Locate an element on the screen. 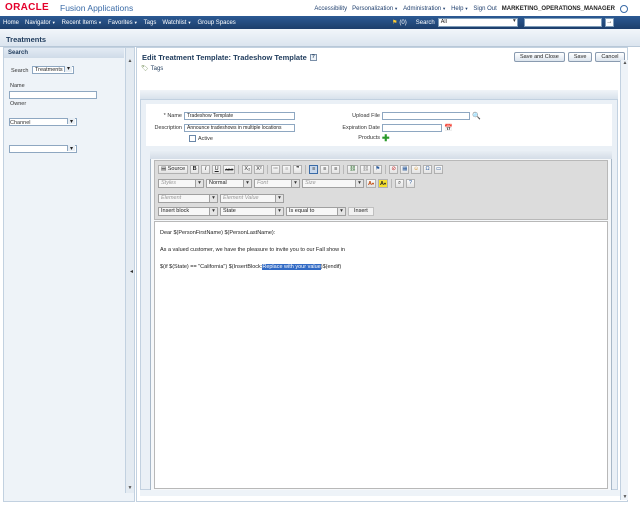 This screenshot has width=640, height=512. table-icon: ▦ is located at coordinates (405, 169).